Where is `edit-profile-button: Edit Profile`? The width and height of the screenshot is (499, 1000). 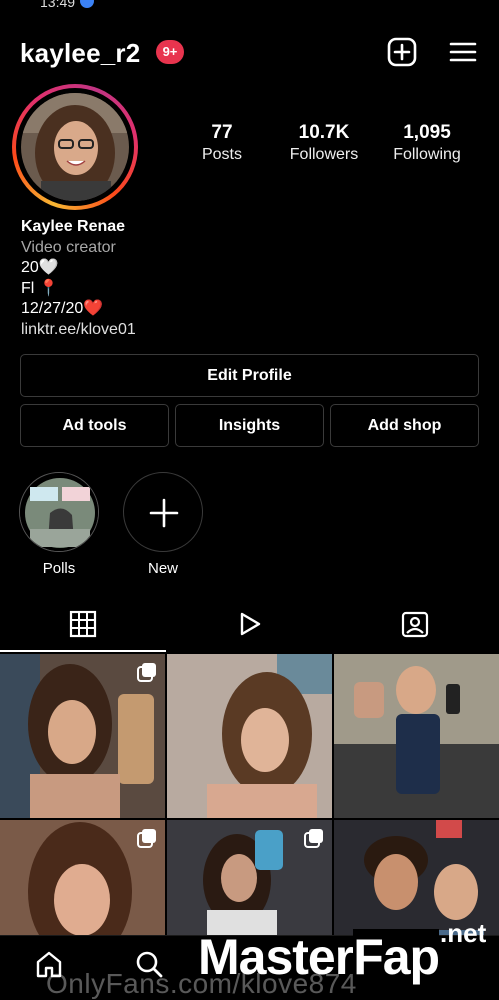
edit-profile-button: Edit Profile is located at coordinates (249, 375).